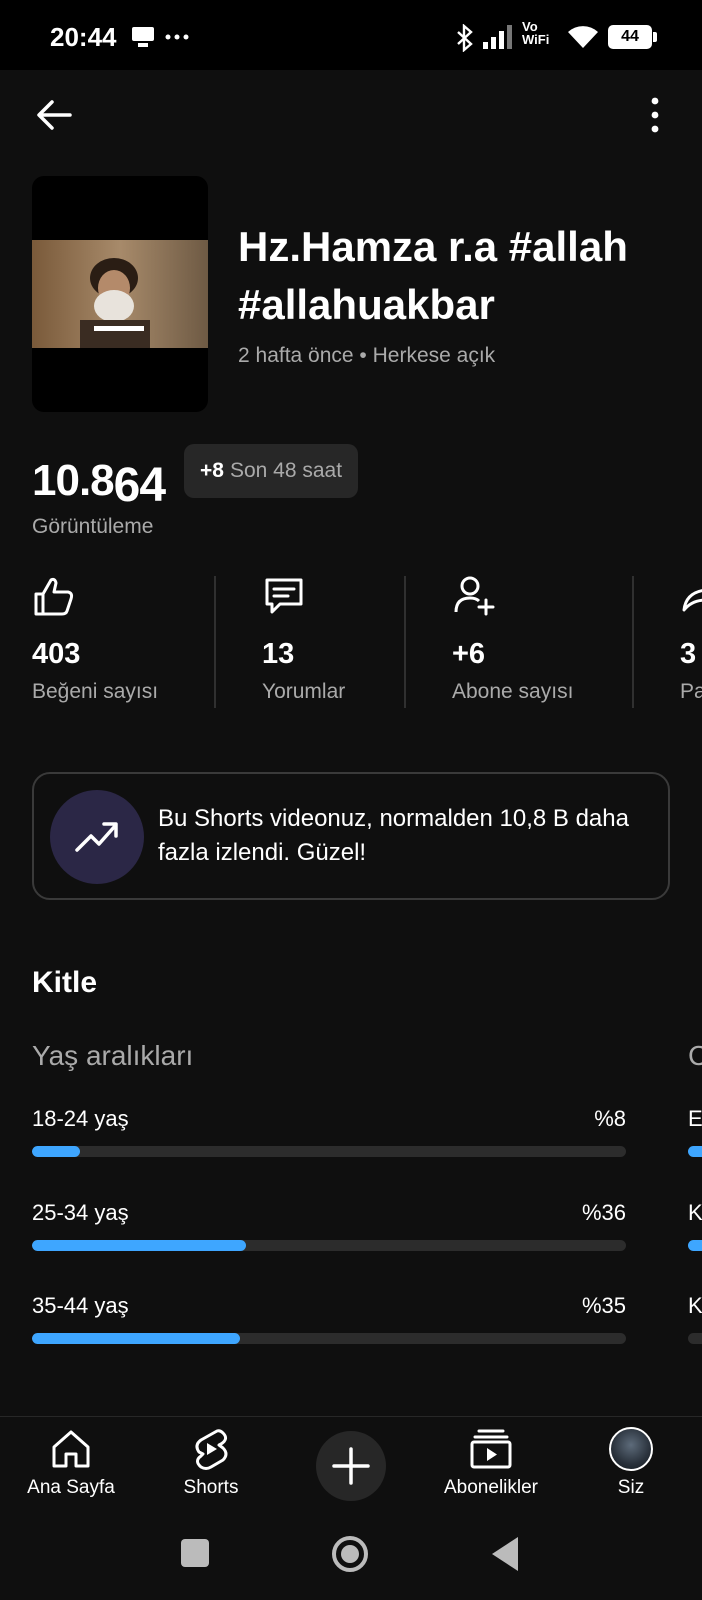 The height and width of the screenshot is (1600, 702). What do you see at coordinates (80, 1305) in the screenshot?
I see `age-label: 35-44 yaş` at bounding box center [80, 1305].